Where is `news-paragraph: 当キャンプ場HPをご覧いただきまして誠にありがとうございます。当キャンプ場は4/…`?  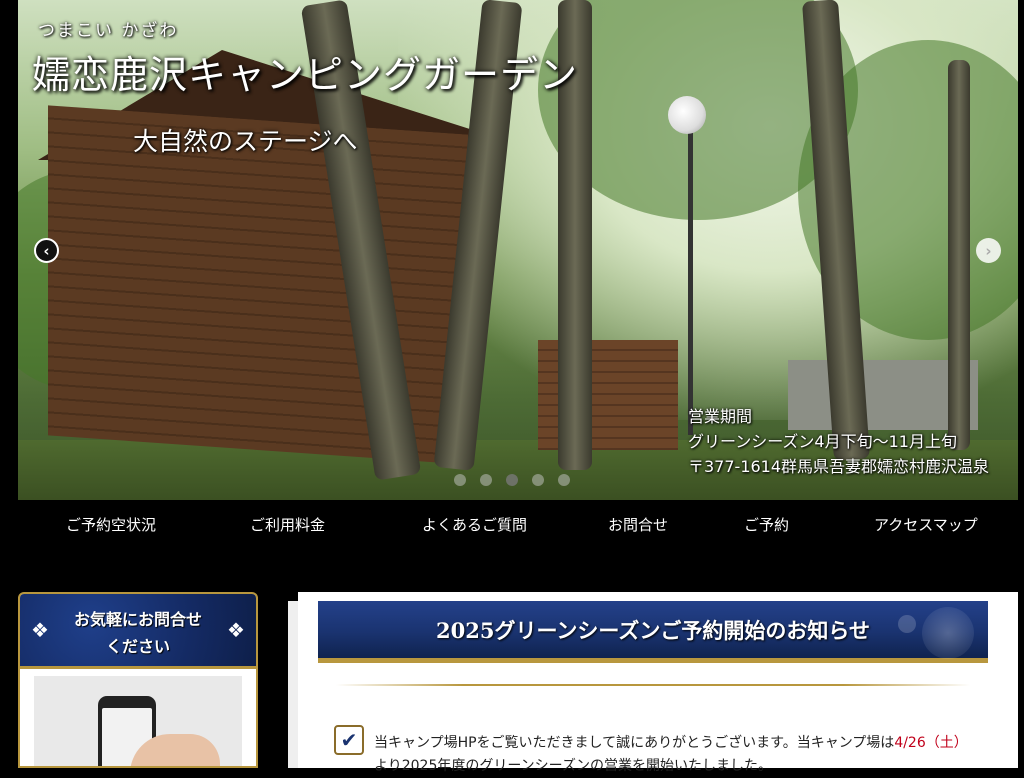 news-paragraph: 当キャンプ場HPをご覧いただきまして誠にありがとうございます。当キャンプ場は4/… is located at coordinates (684, 755).